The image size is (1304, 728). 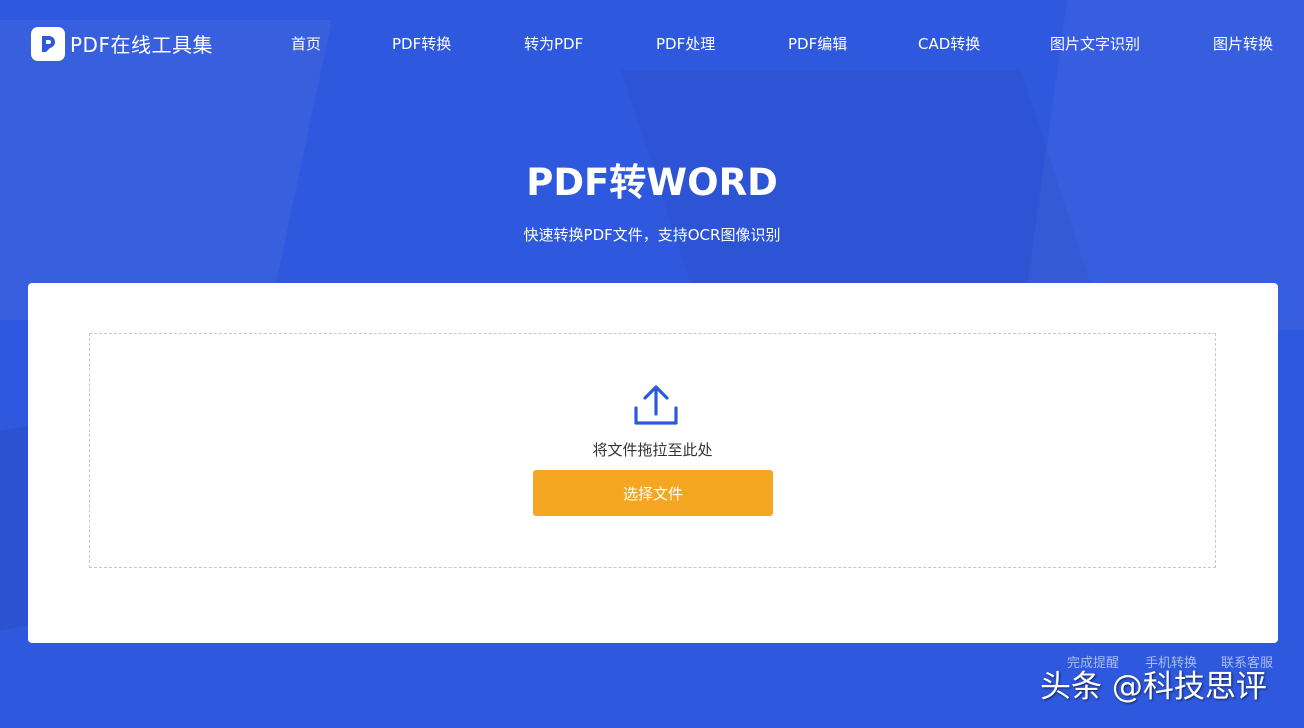 What do you see at coordinates (949, 44) in the screenshot?
I see `nav-cad-convert: CAD转换` at bounding box center [949, 44].